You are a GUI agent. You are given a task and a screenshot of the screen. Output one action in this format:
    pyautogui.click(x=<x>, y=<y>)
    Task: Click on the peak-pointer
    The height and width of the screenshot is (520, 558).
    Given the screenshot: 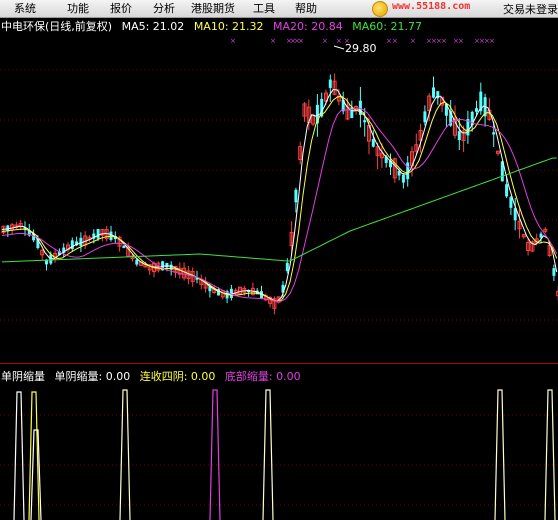 What is the action you would take?
    pyautogui.click(x=339, y=47)
    